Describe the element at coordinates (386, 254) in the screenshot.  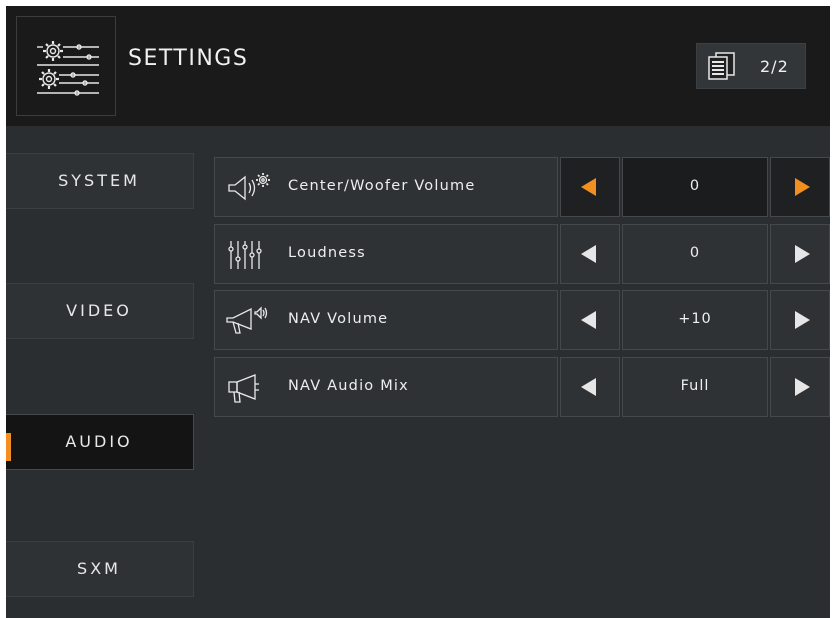
I see `setting-label-cell: Loudness` at that location.